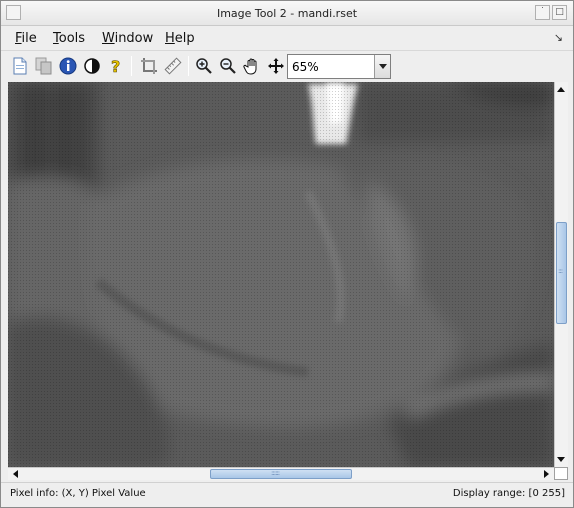 This screenshot has height=508, width=574. I want to click on horizontal-scrollbar: ::::::, so click(281, 473).